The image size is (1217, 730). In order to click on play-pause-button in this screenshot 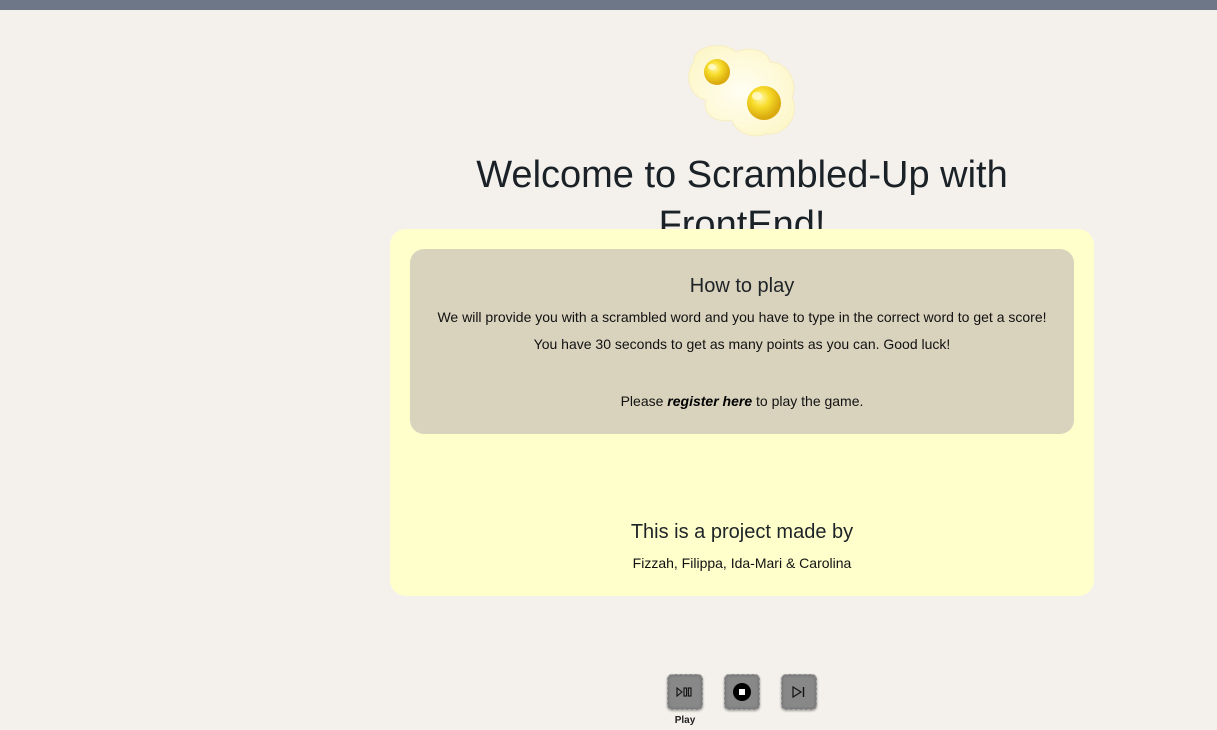, I will do `click(685, 692)`.